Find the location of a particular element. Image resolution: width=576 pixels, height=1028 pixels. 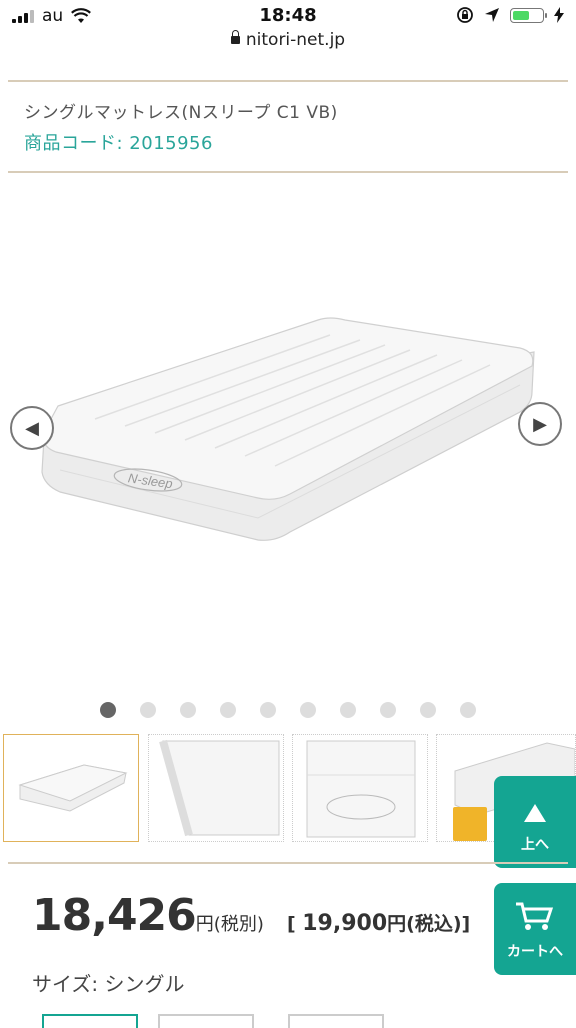

divider-title is located at coordinates (288, 172).